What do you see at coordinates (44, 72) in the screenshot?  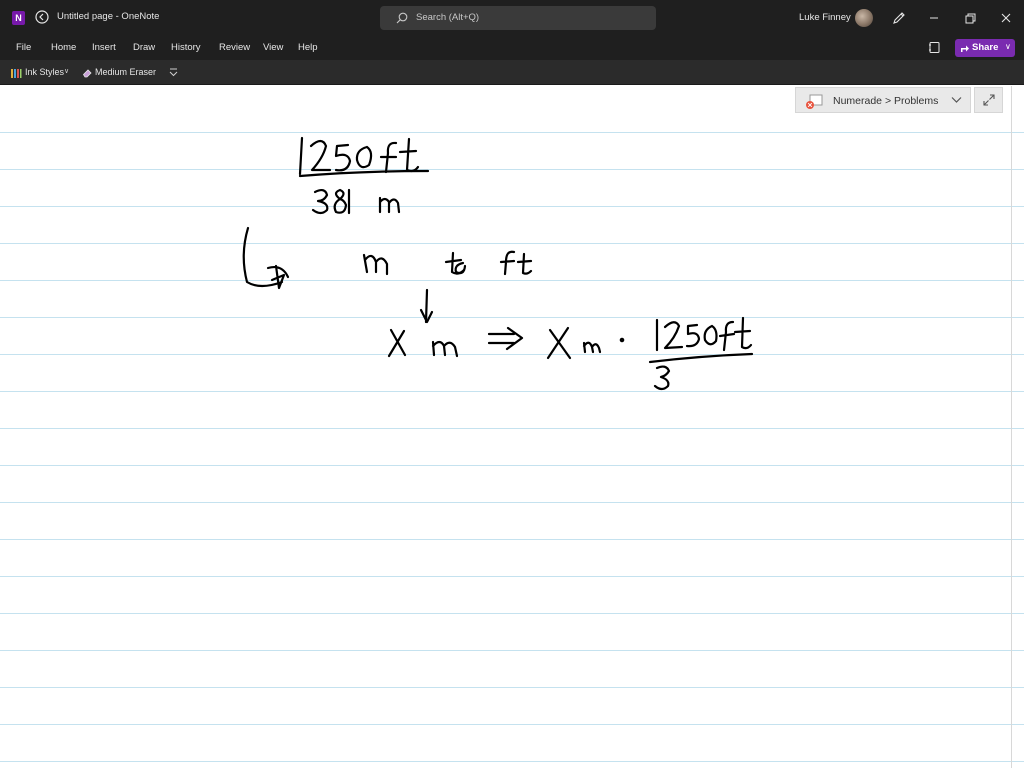 I see `ink-styles-label: Ink Styles` at bounding box center [44, 72].